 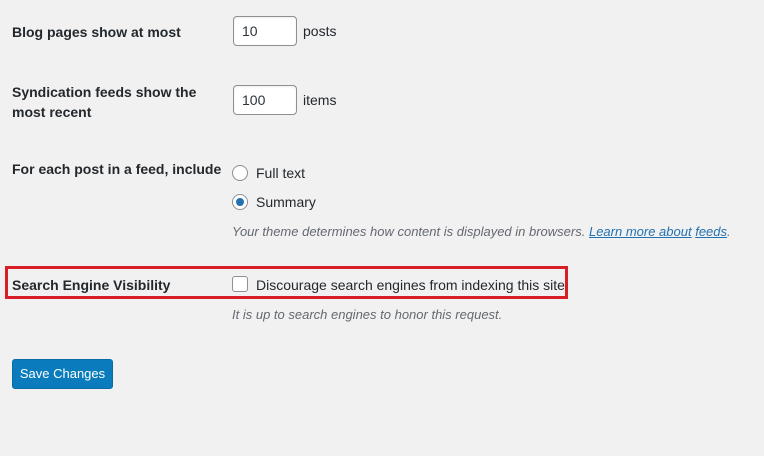 I want to click on blog-pages-label: Blog pages show at most, so click(x=96, y=32).